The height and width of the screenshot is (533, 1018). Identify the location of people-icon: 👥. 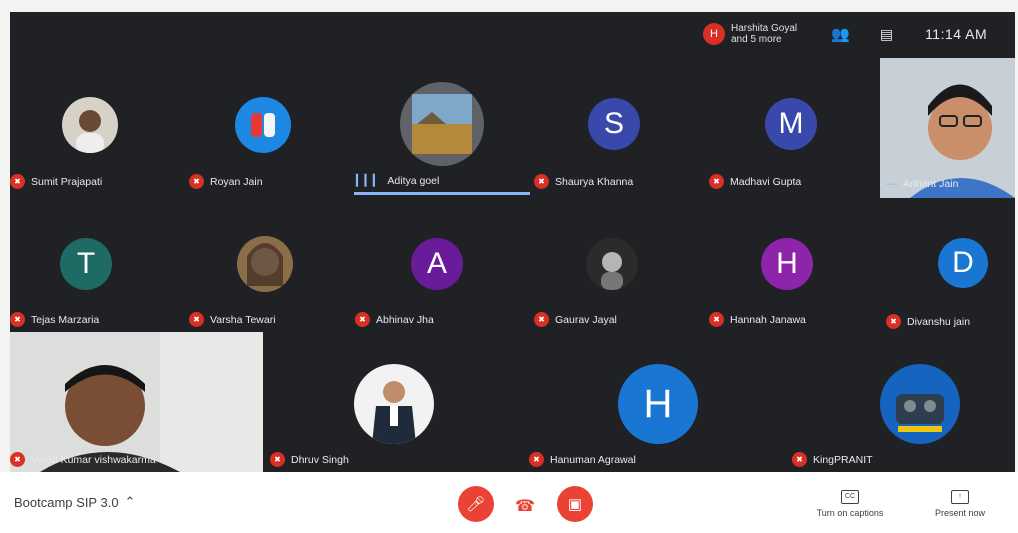
(840, 34).